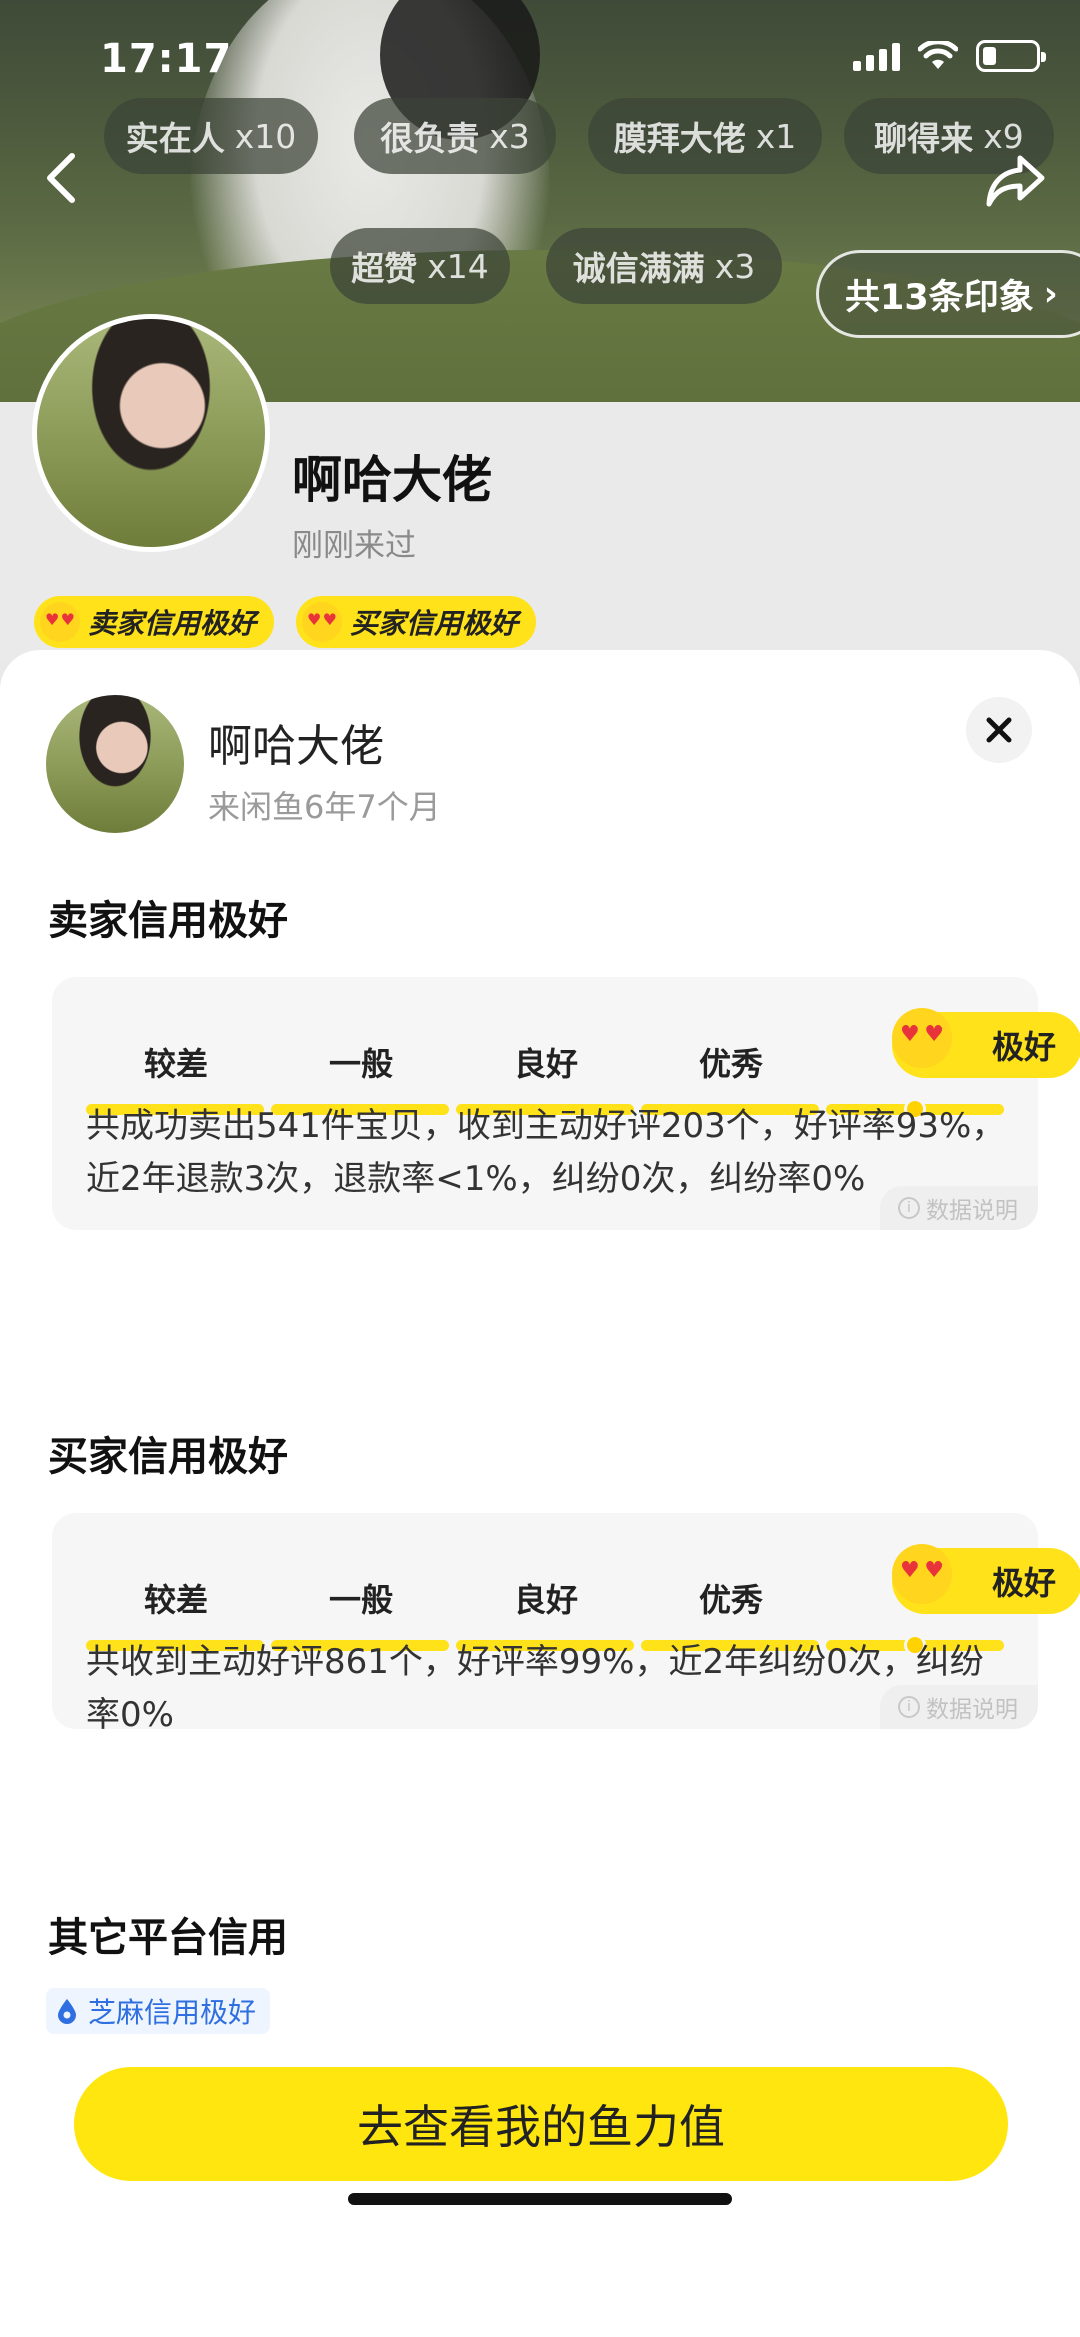 Image resolution: width=1080 pixels, height=2337 pixels. What do you see at coordinates (1050, 294) in the screenshot?
I see `chevron-right-icon: ›` at bounding box center [1050, 294].